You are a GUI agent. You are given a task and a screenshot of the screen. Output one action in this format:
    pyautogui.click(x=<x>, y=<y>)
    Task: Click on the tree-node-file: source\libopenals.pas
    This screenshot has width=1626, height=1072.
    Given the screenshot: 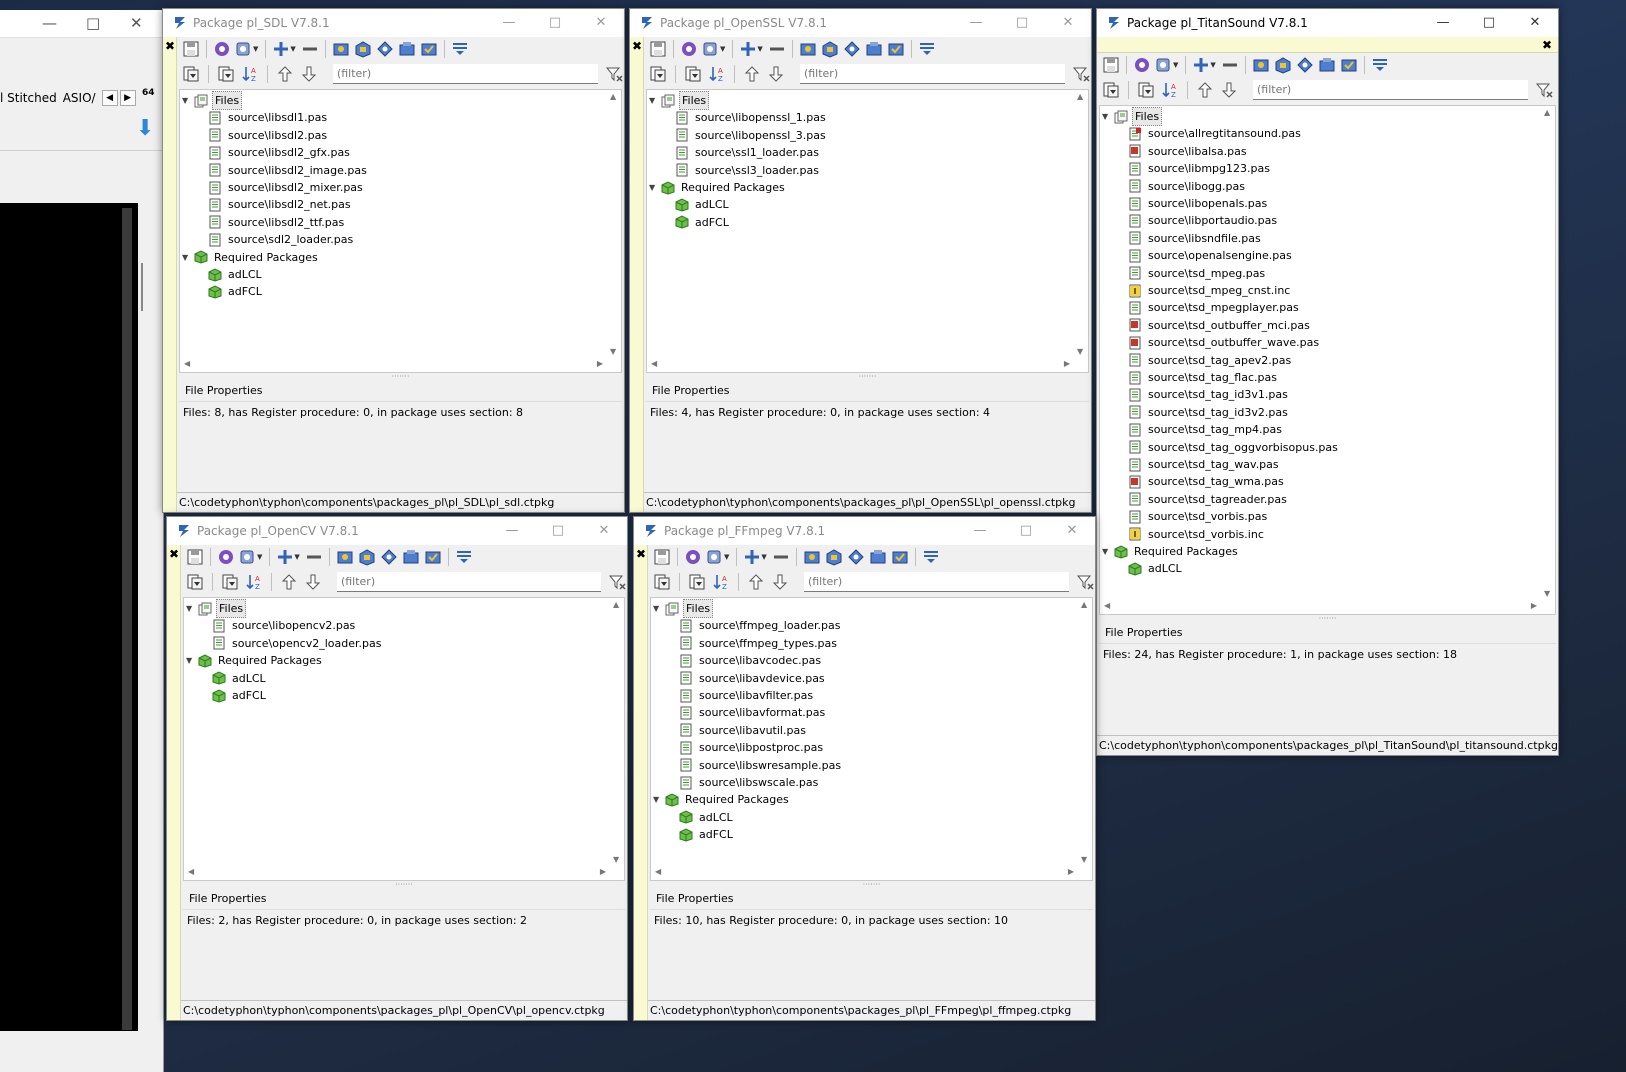 What is the action you would take?
    pyautogui.click(x=1198, y=203)
    